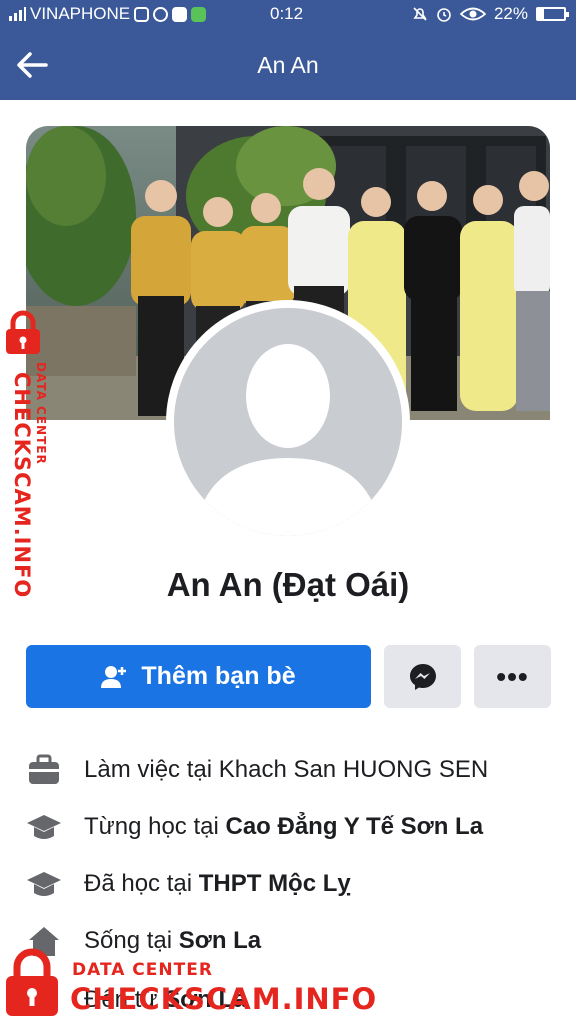 The height and width of the screenshot is (1024, 576). I want to click on school-place: THPT Mộc Lỵ, so click(275, 884).